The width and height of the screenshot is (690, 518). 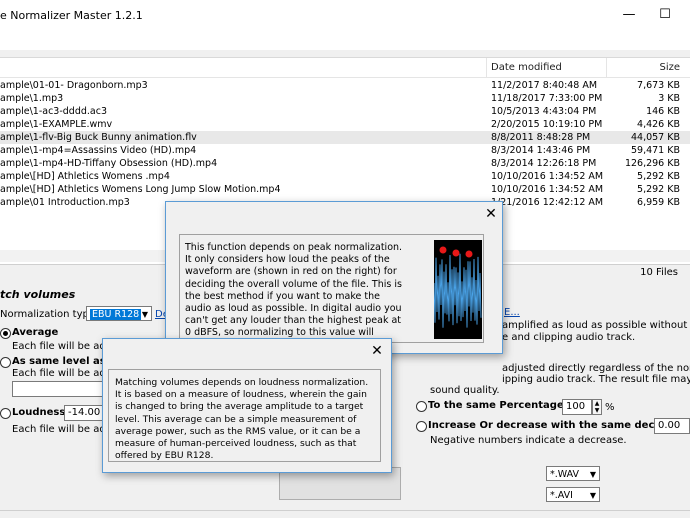 What do you see at coordinates (561, 495) in the screenshot?
I see `format-value: *.AVI` at bounding box center [561, 495].